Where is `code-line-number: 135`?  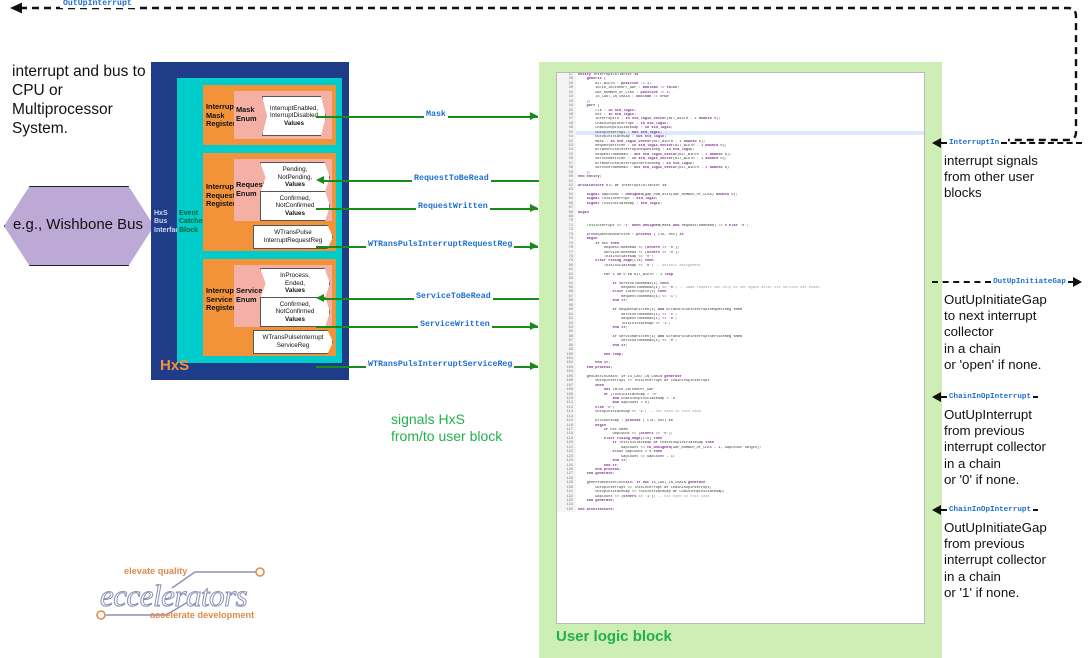
code-line-number: 135 is located at coordinates (566, 510).